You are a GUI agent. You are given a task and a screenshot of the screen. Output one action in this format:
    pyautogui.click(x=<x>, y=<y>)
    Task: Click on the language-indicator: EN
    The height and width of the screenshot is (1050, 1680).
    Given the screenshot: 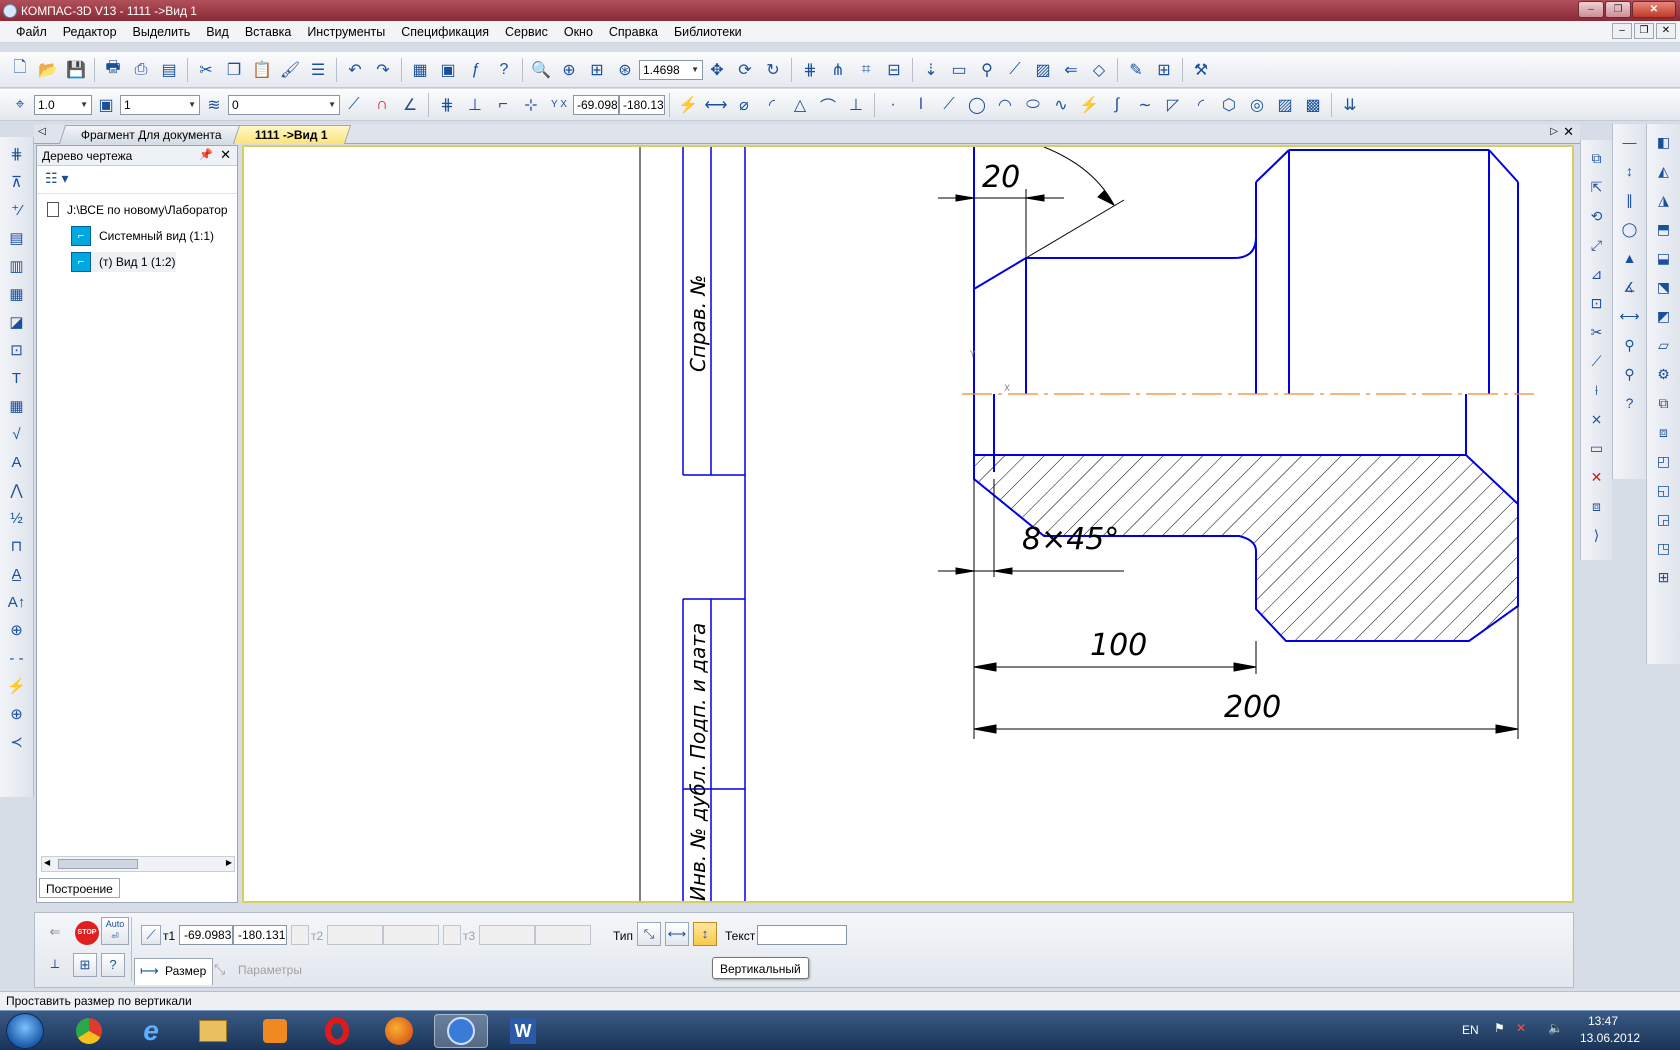 What is the action you would take?
    pyautogui.click(x=1470, y=1030)
    